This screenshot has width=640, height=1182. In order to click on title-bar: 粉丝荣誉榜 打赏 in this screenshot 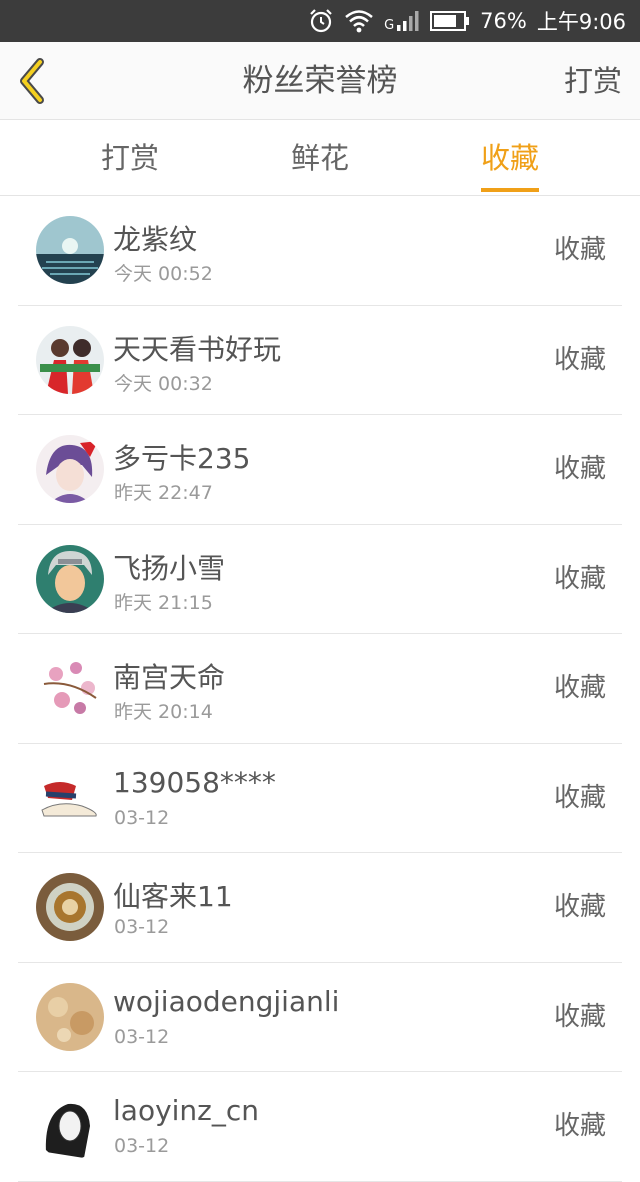, I will do `click(320, 81)`.